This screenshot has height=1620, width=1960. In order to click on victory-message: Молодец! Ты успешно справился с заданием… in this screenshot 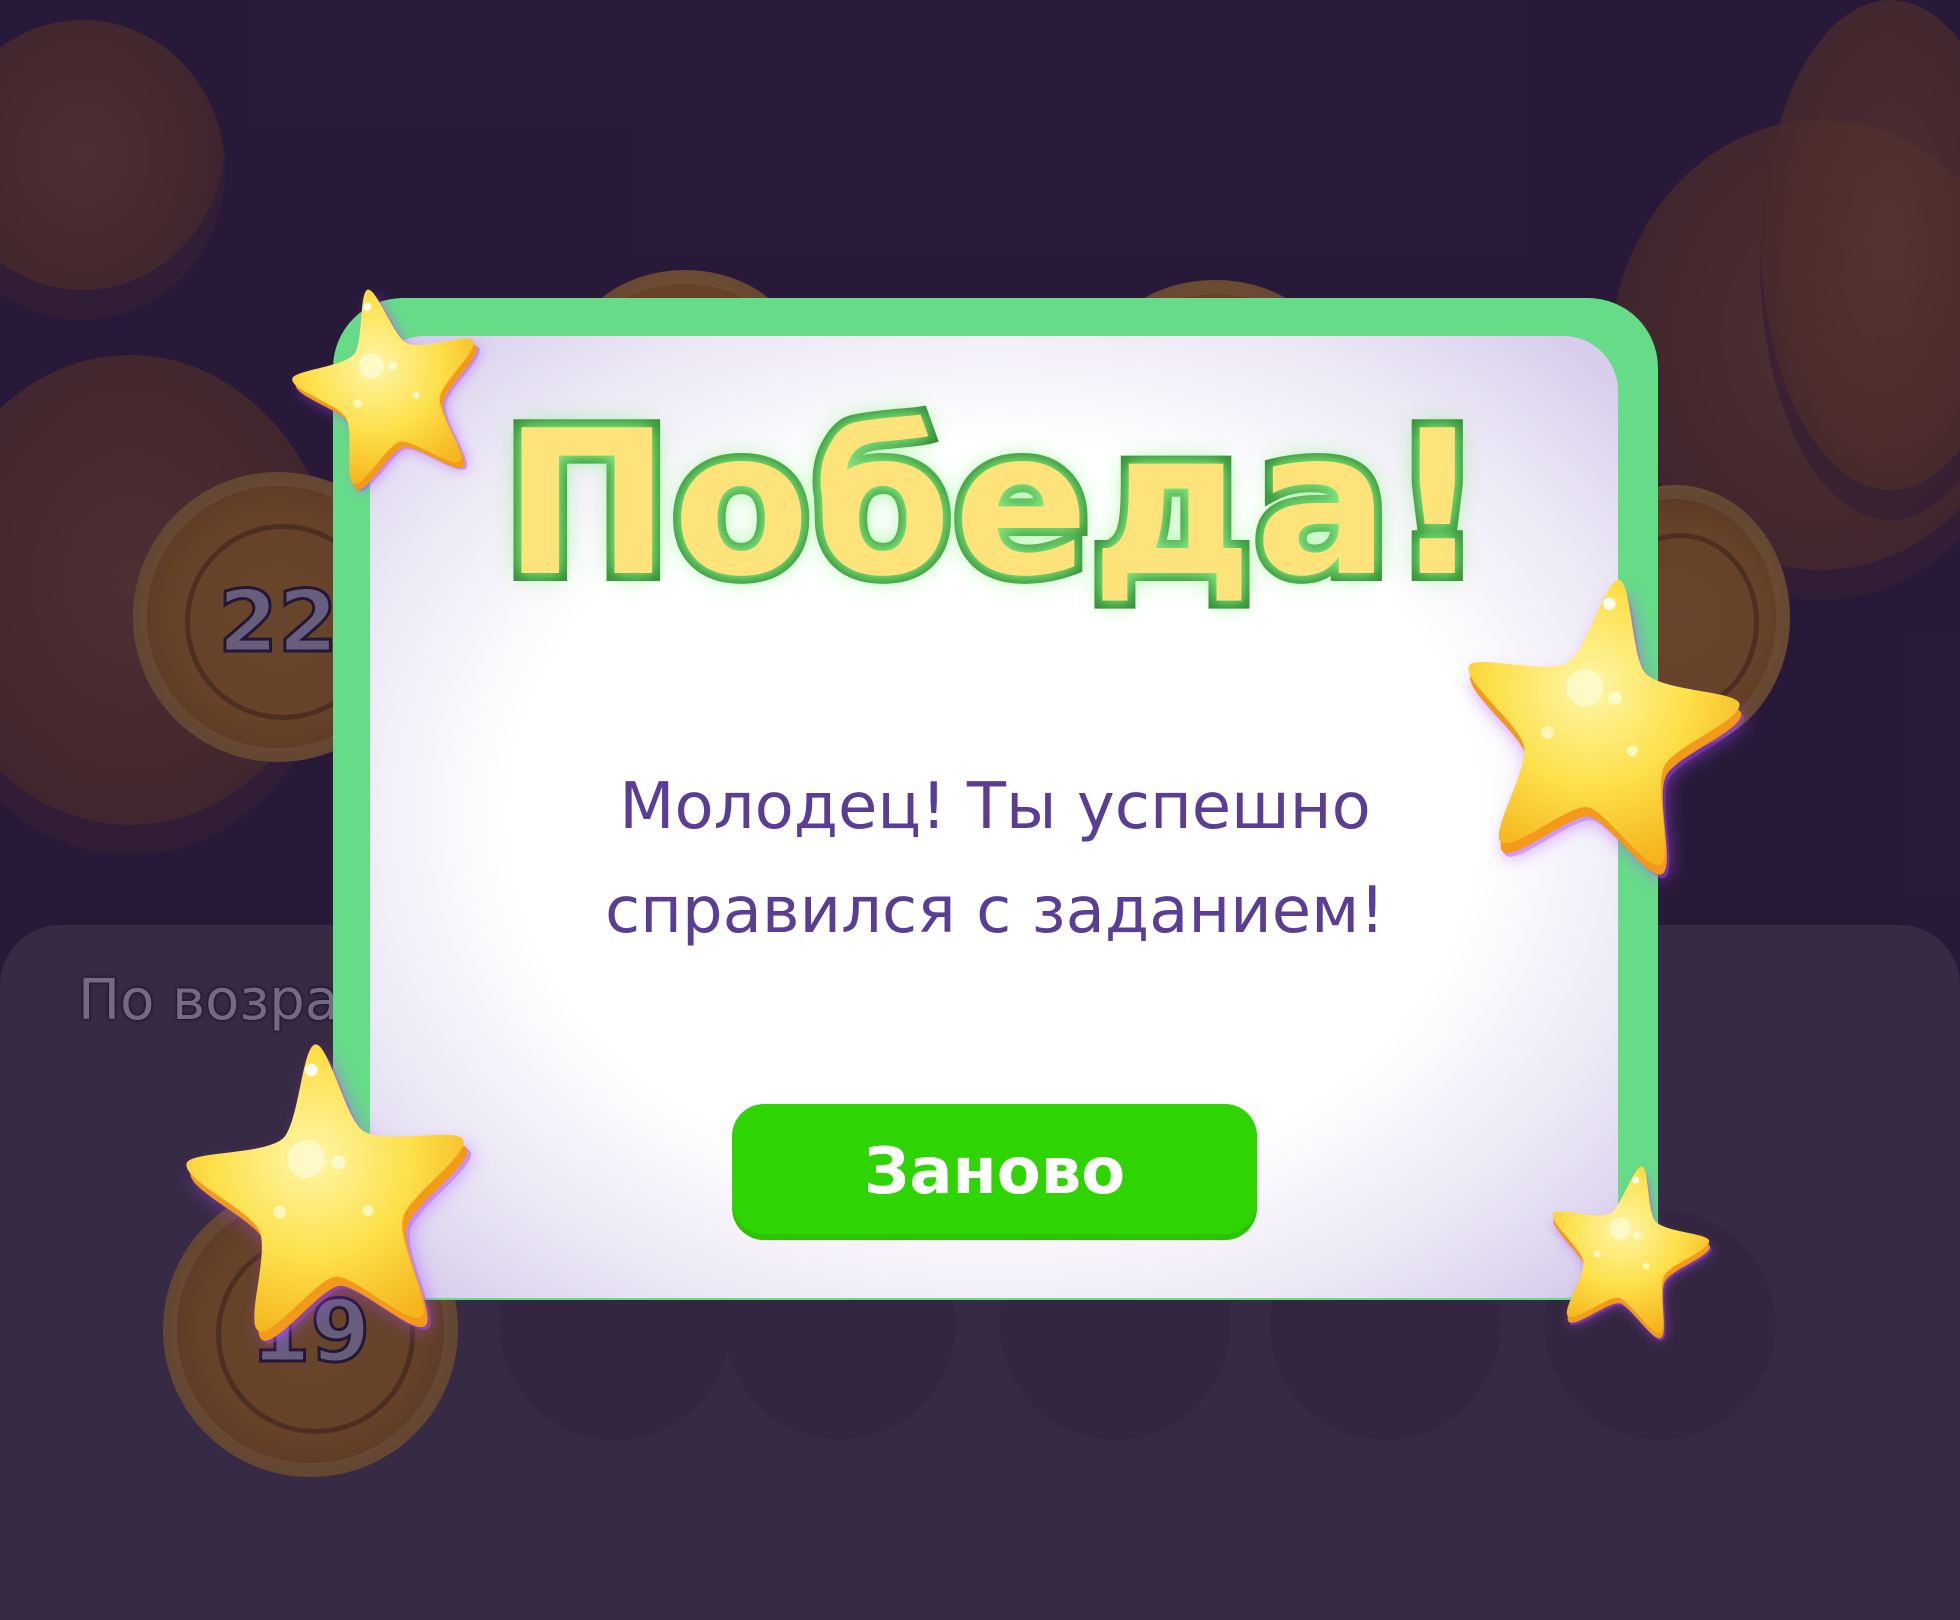, I will do `click(995, 859)`.